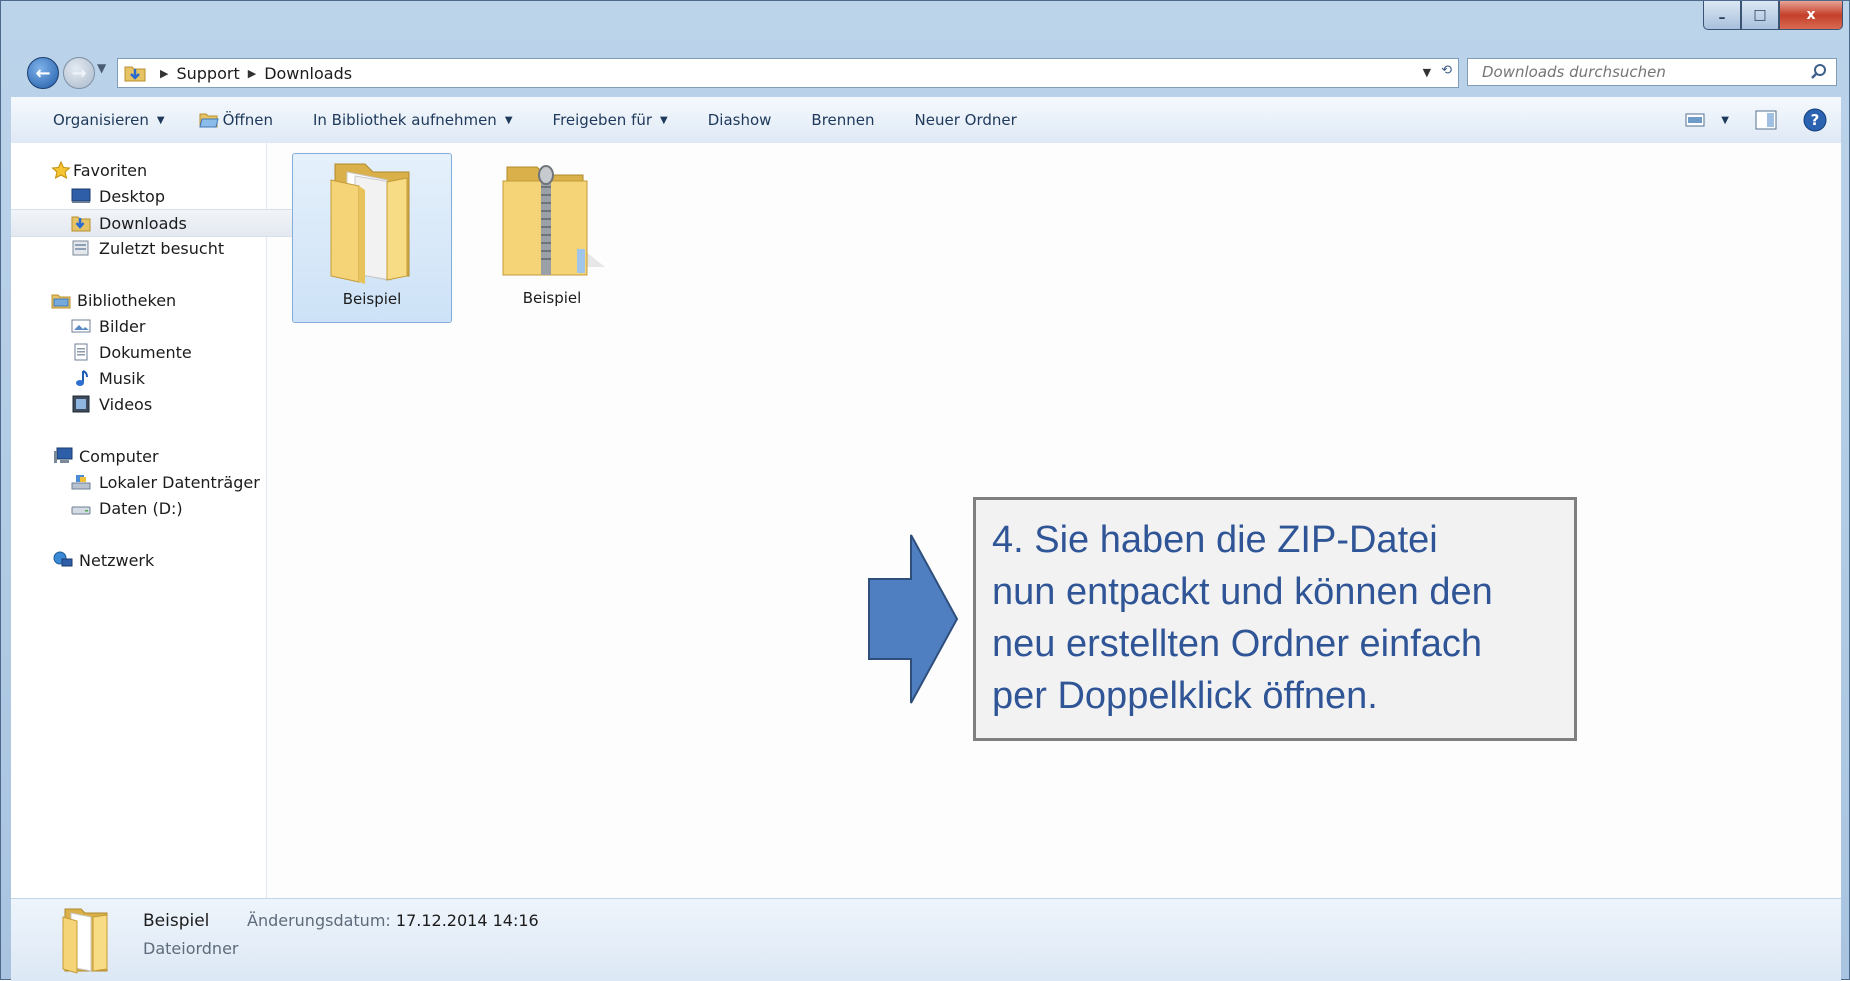 Image resolution: width=1850 pixels, height=981 pixels. What do you see at coordinates (1642, 72) in the screenshot?
I see `search-input` at bounding box center [1642, 72].